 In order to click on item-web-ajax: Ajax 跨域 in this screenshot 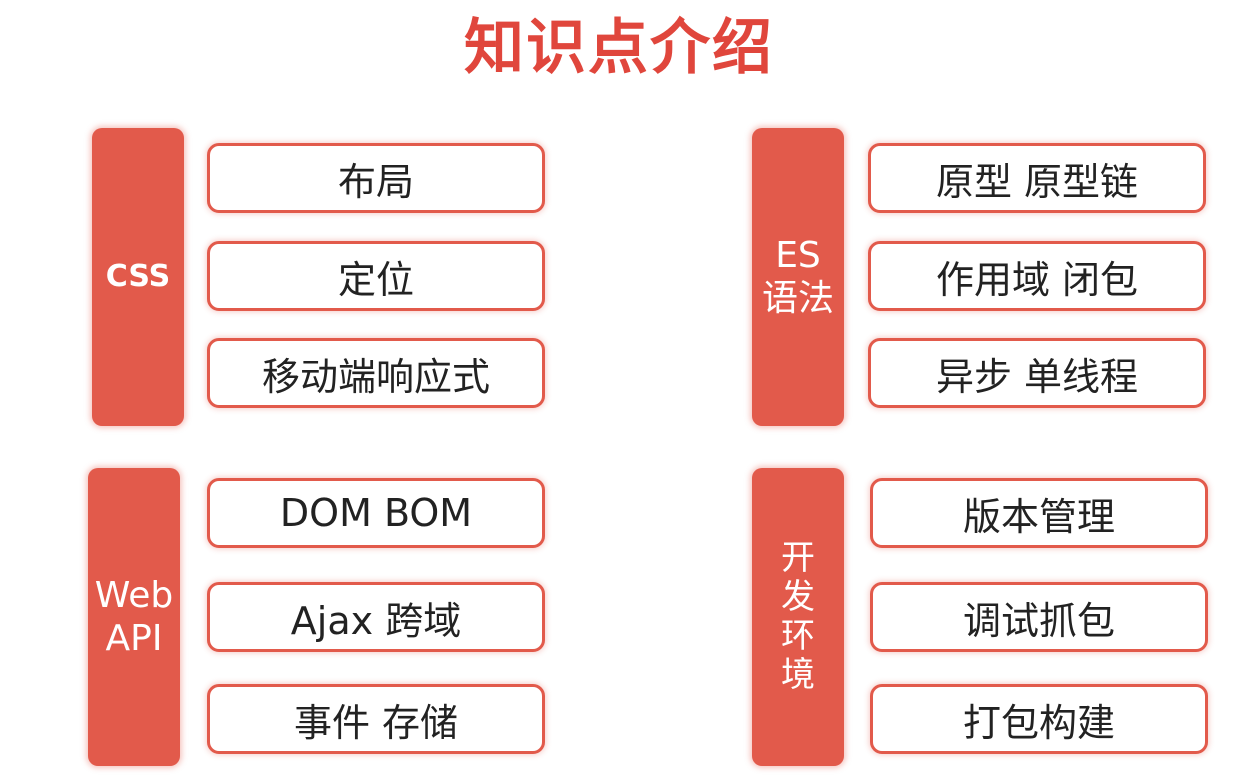, I will do `click(376, 617)`.